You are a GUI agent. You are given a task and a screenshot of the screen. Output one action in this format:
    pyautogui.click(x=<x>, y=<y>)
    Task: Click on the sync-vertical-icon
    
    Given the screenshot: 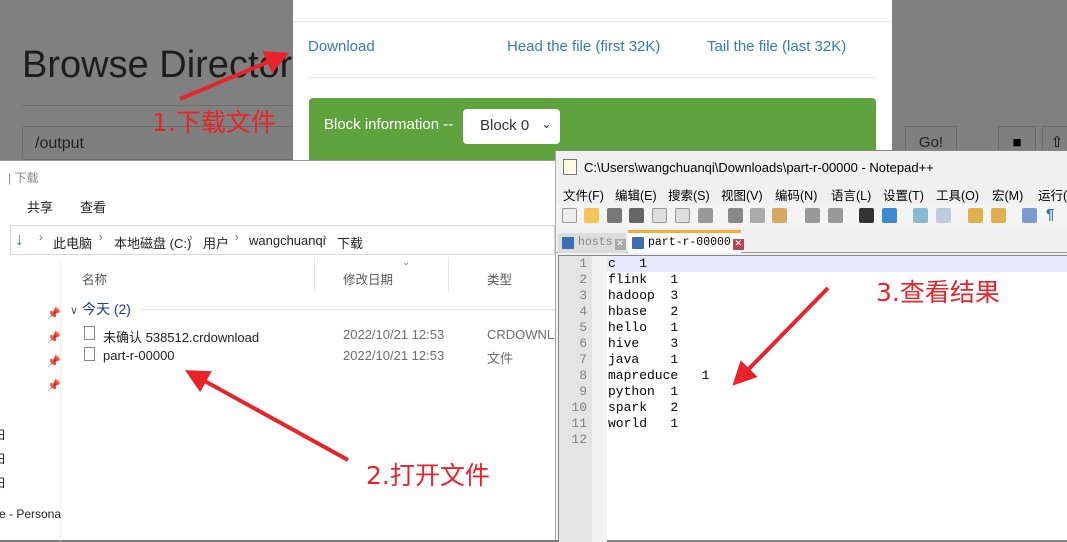 What is the action you would take?
    pyautogui.click(x=975, y=215)
    